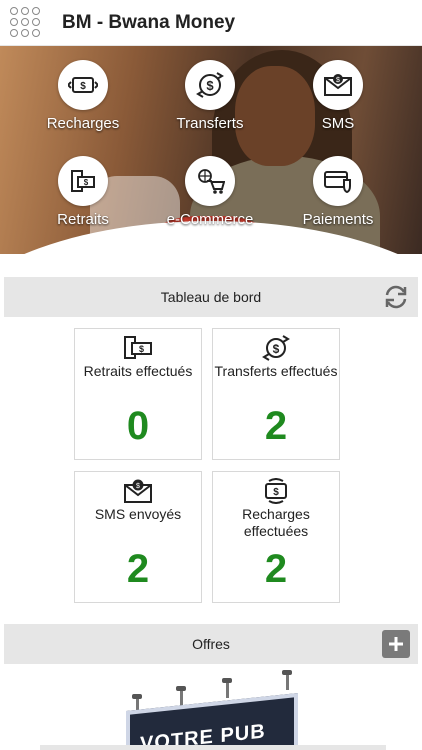 This screenshot has width=422, height=750. What do you see at coordinates (138, 537) in the screenshot?
I see `card-sms: $ SMS envoyés 2` at bounding box center [138, 537].